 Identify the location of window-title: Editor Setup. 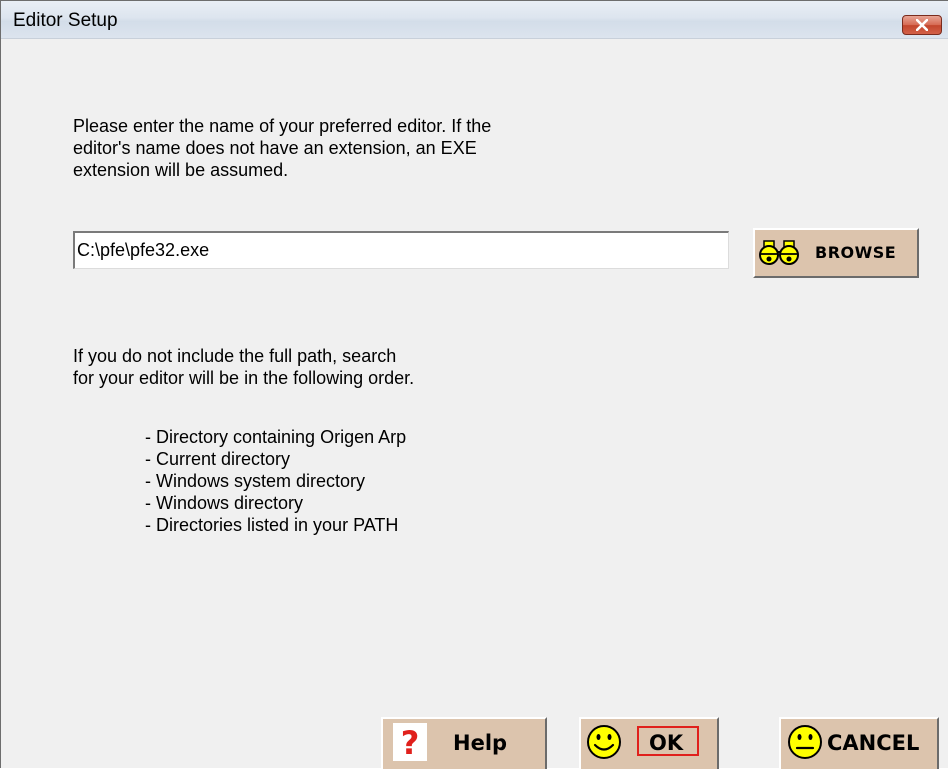
(65, 20).